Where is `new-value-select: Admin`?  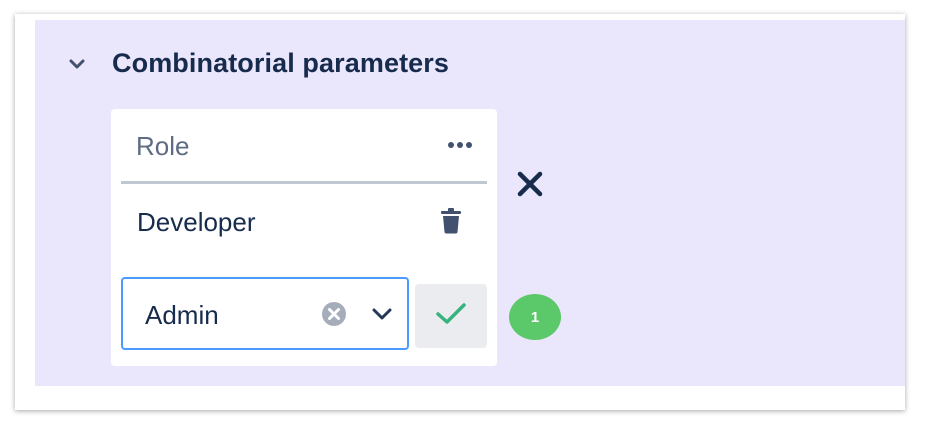
new-value-select: Admin is located at coordinates (265, 313).